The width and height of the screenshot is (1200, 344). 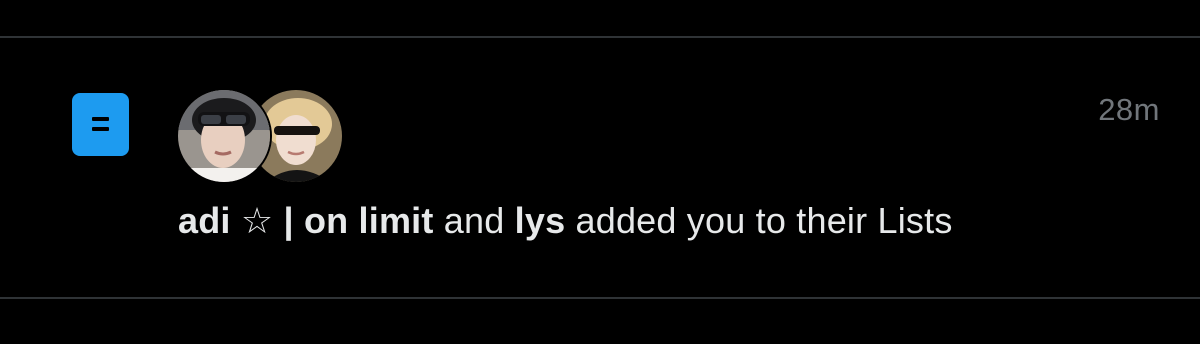 I want to click on divider-bottom, so click(x=600, y=298).